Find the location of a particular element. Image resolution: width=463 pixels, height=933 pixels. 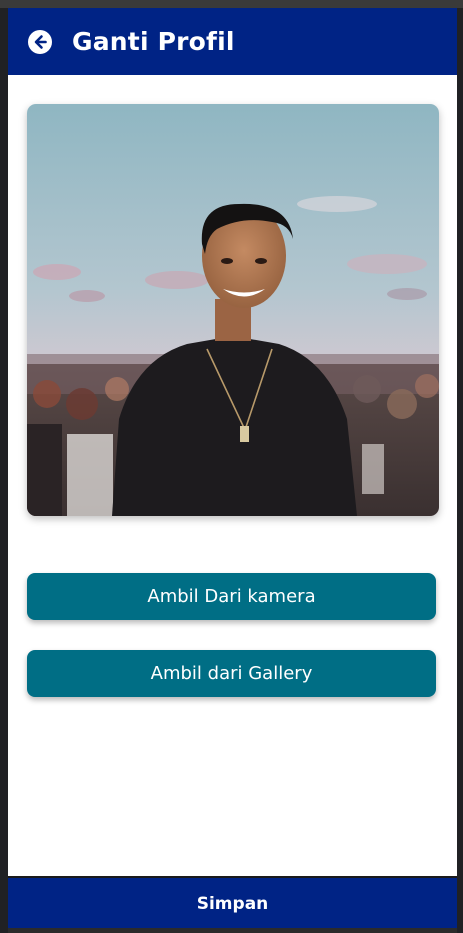

back-button is located at coordinates (40, 42).